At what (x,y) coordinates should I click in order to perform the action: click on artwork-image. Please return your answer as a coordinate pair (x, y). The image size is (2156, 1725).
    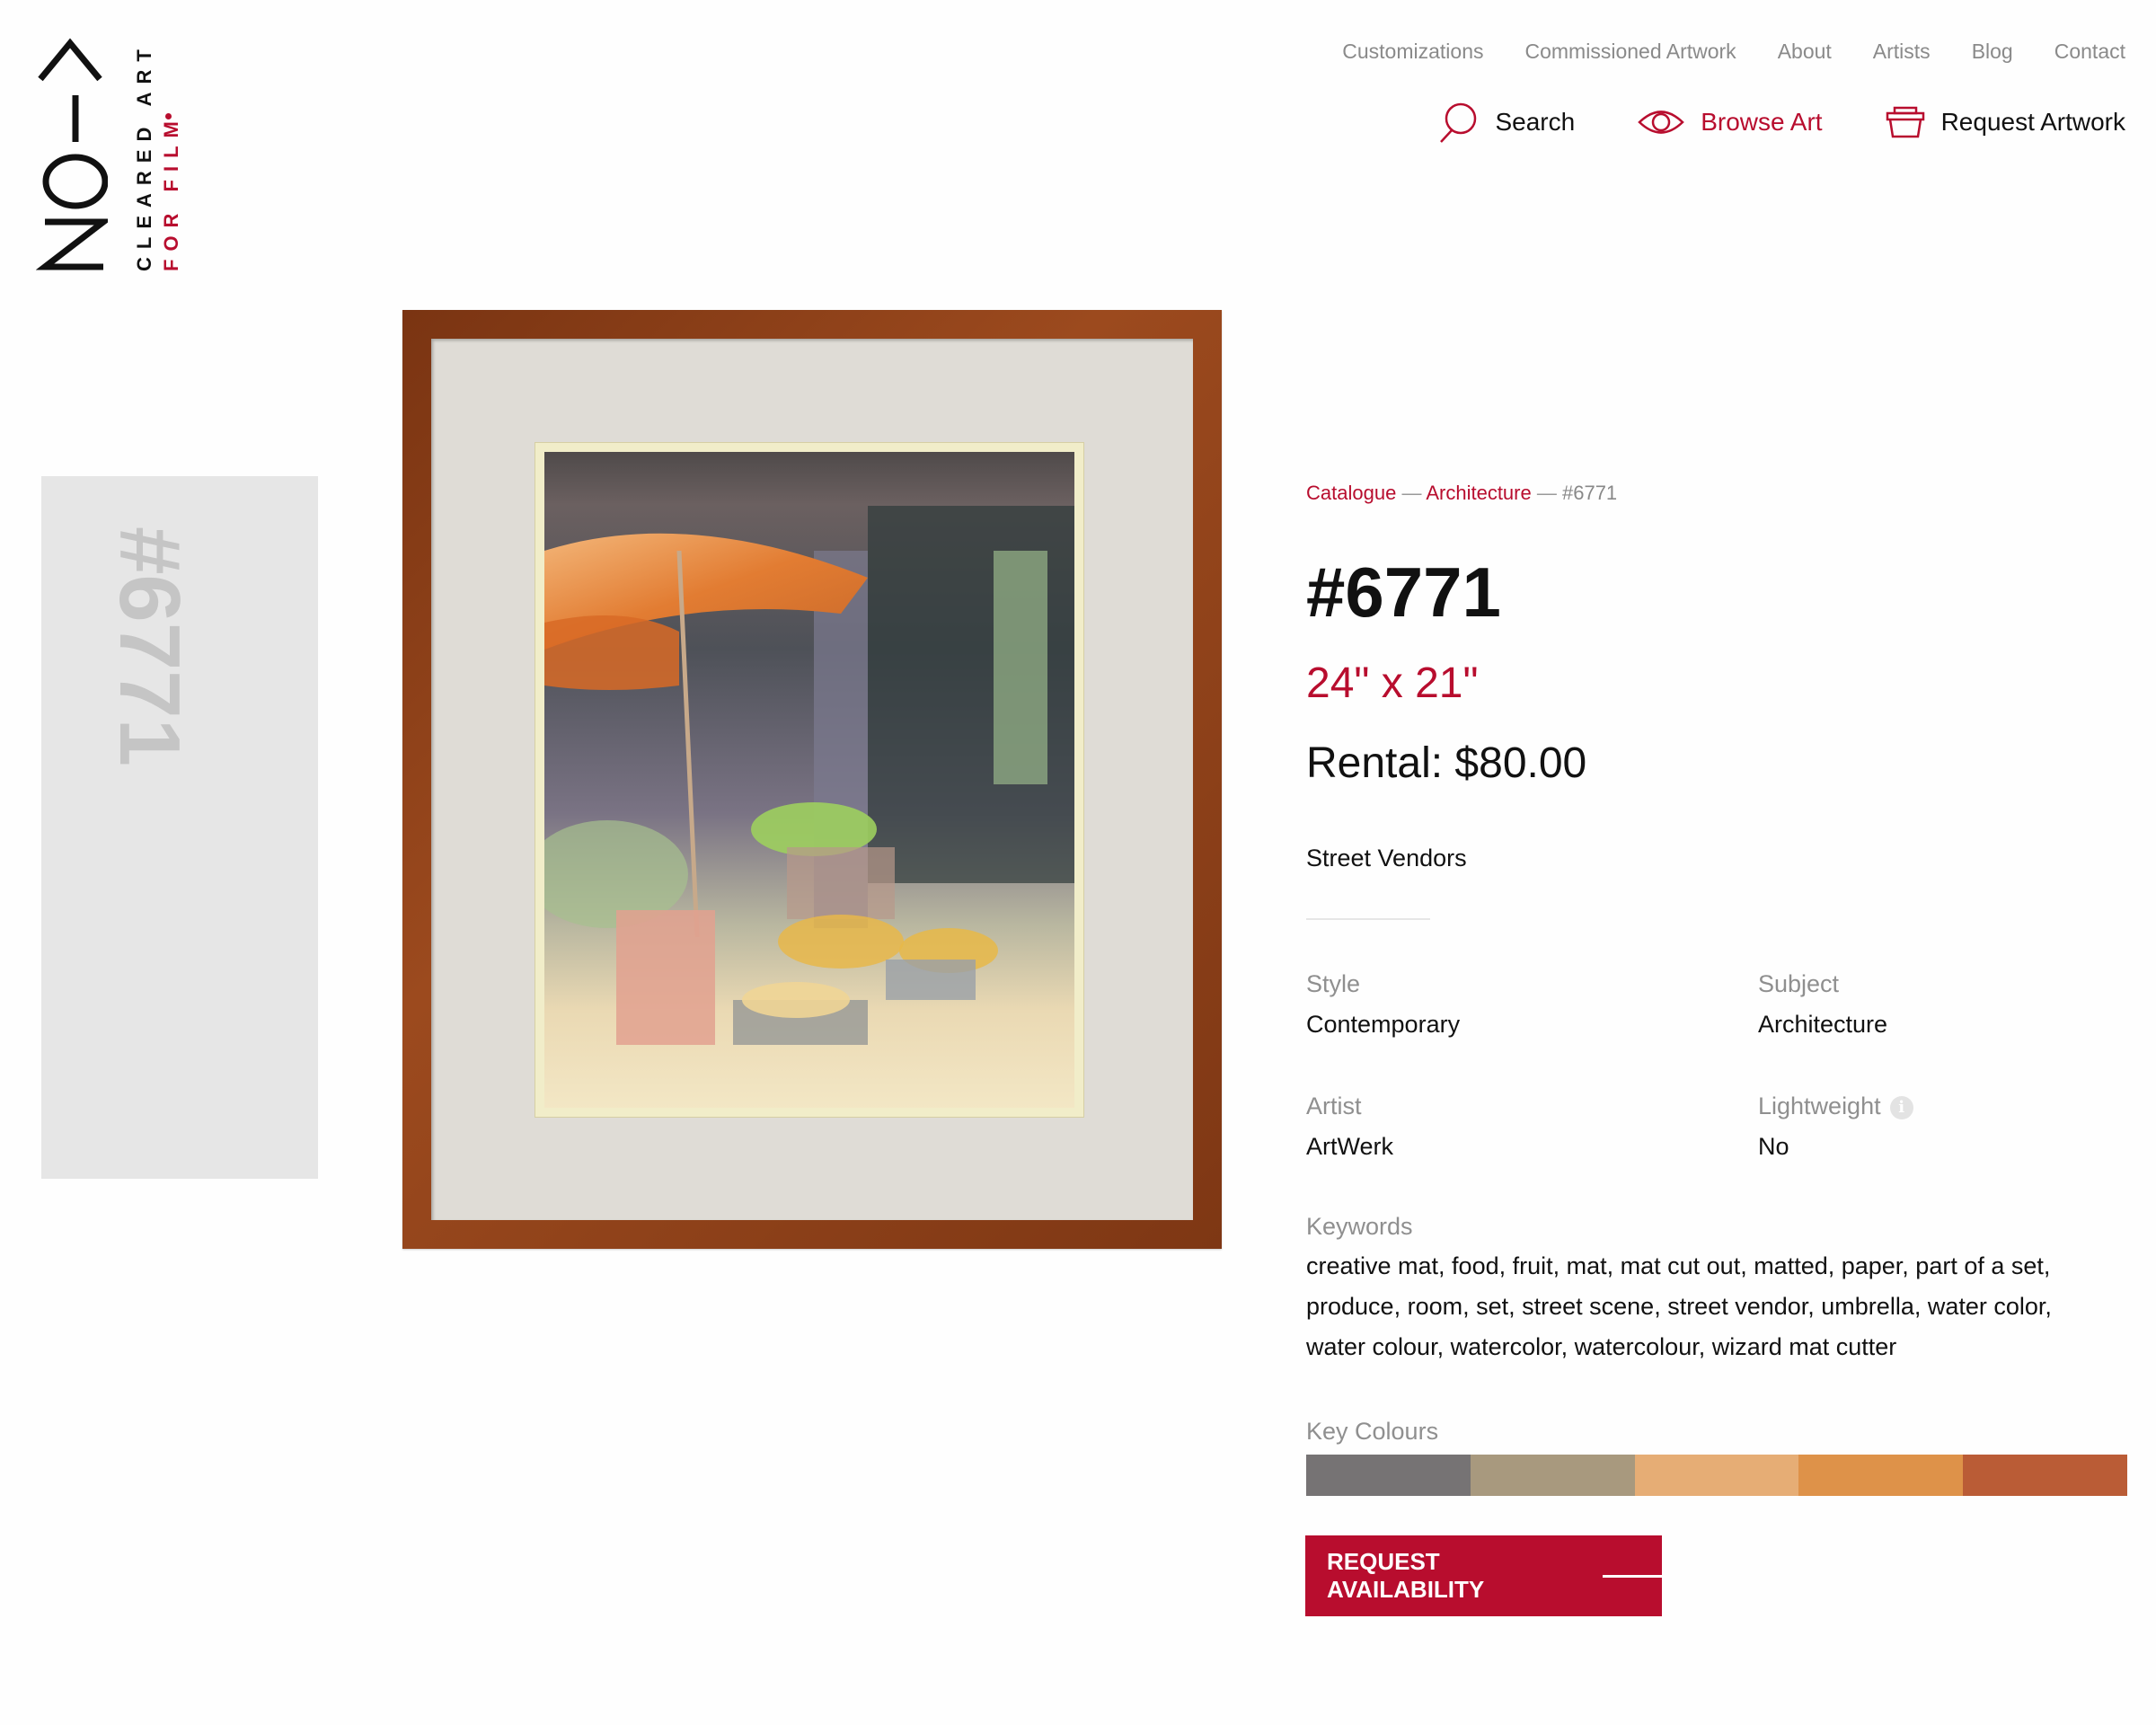
    Looking at the image, I should click on (809, 780).